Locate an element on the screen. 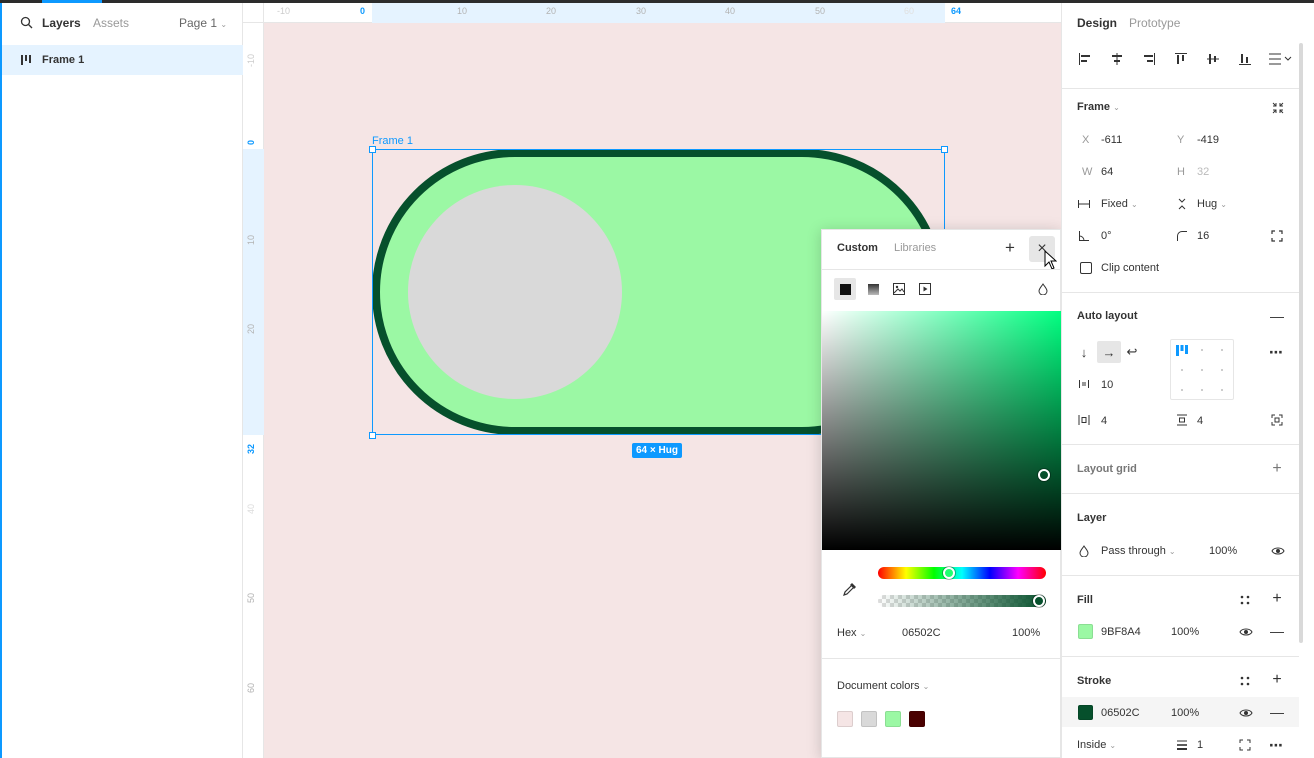  resize-handle-bottom-left is located at coordinates (372, 435).